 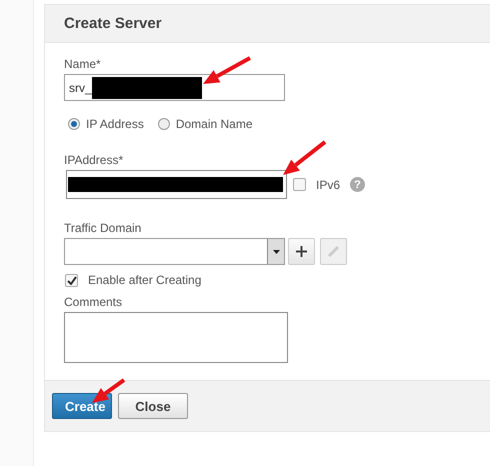 I want to click on checkbox-label: IPv6, so click(x=328, y=185).